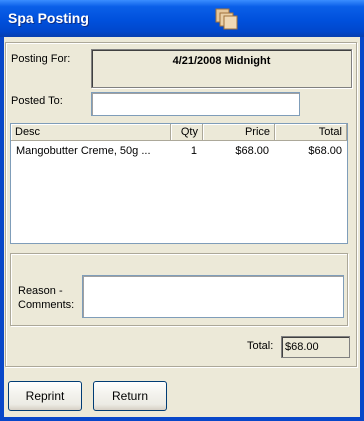 The image size is (364, 421). What do you see at coordinates (195, 104) in the screenshot?
I see `posted-to-field` at bounding box center [195, 104].